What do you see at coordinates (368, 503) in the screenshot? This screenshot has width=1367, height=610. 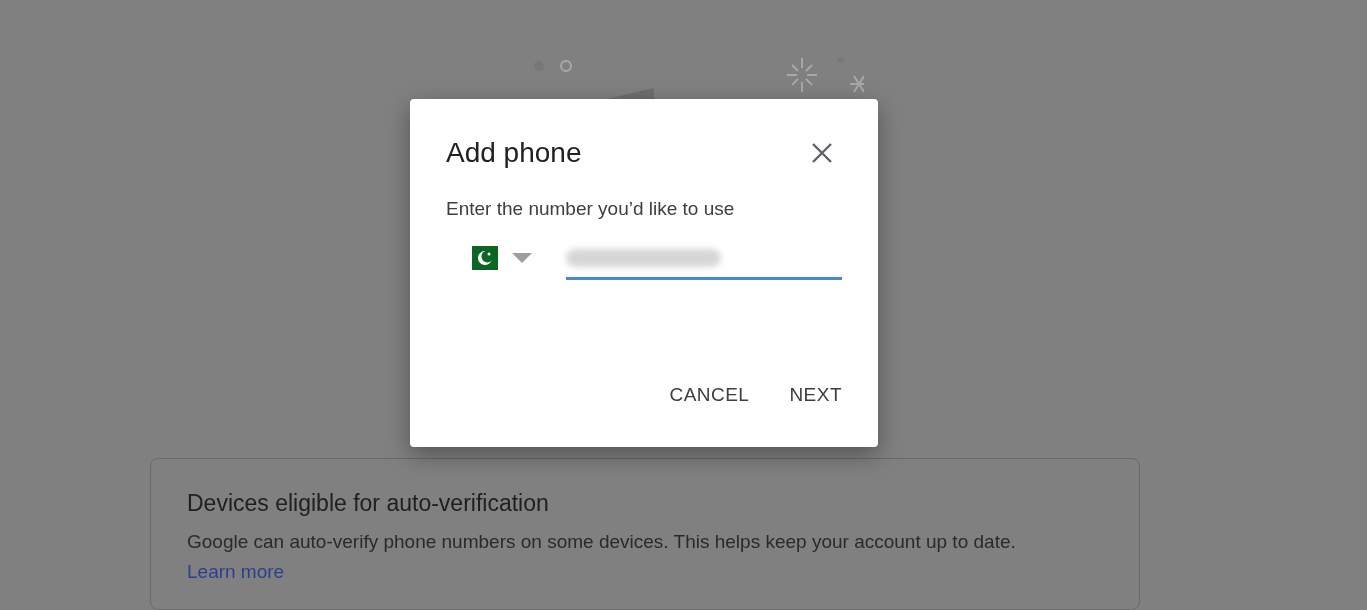 I see `card-title: Devices eligible for auto-verification` at bounding box center [368, 503].